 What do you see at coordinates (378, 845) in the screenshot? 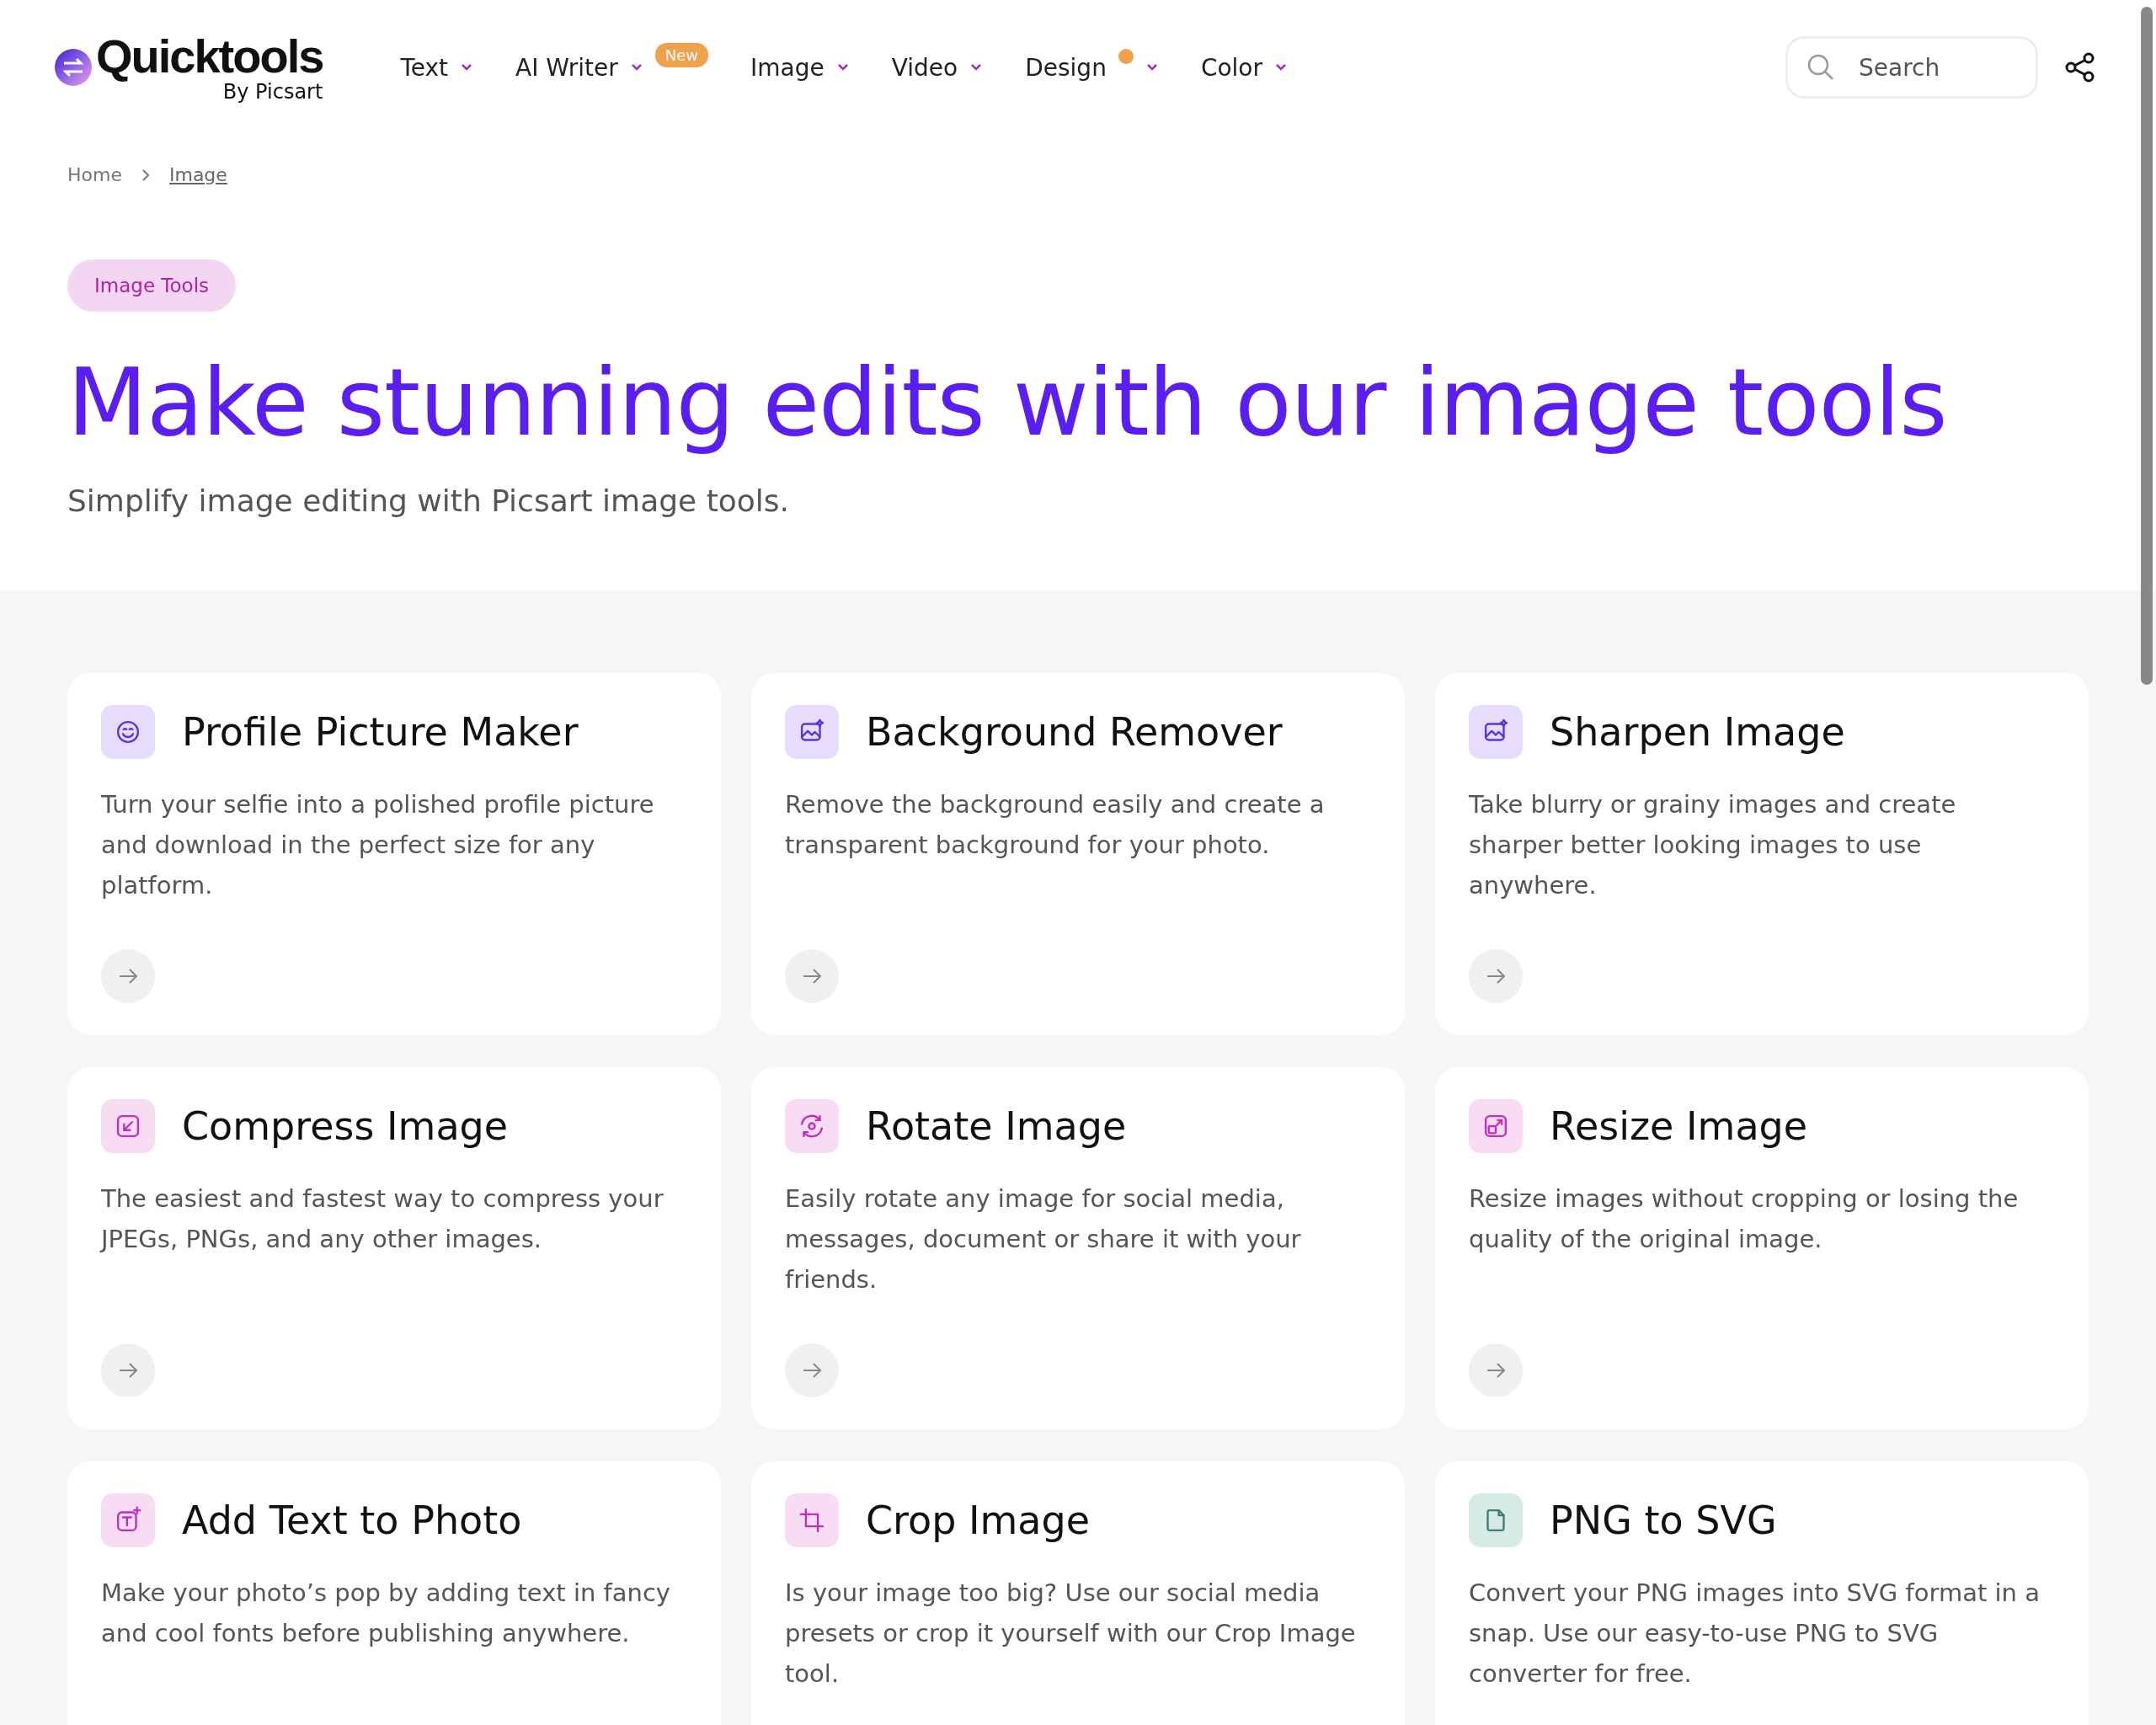
I see `card-description: Turn your selfie into a polished profile picture and download in the perfect size for any platform.` at bounding box center [378, 845].